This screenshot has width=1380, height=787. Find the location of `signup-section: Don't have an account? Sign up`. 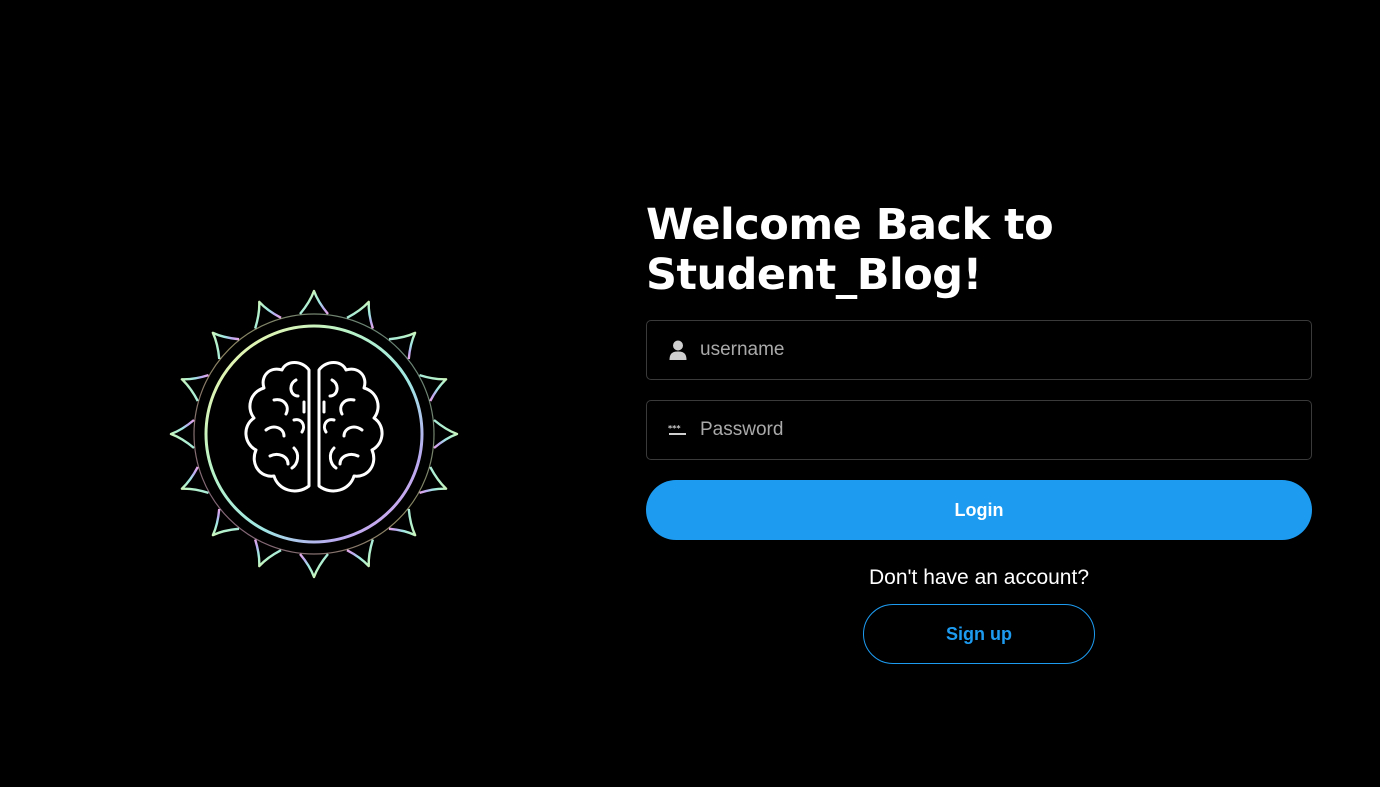

signup-section: Don't have an account? Sign up is located at coordinates (979, 614).